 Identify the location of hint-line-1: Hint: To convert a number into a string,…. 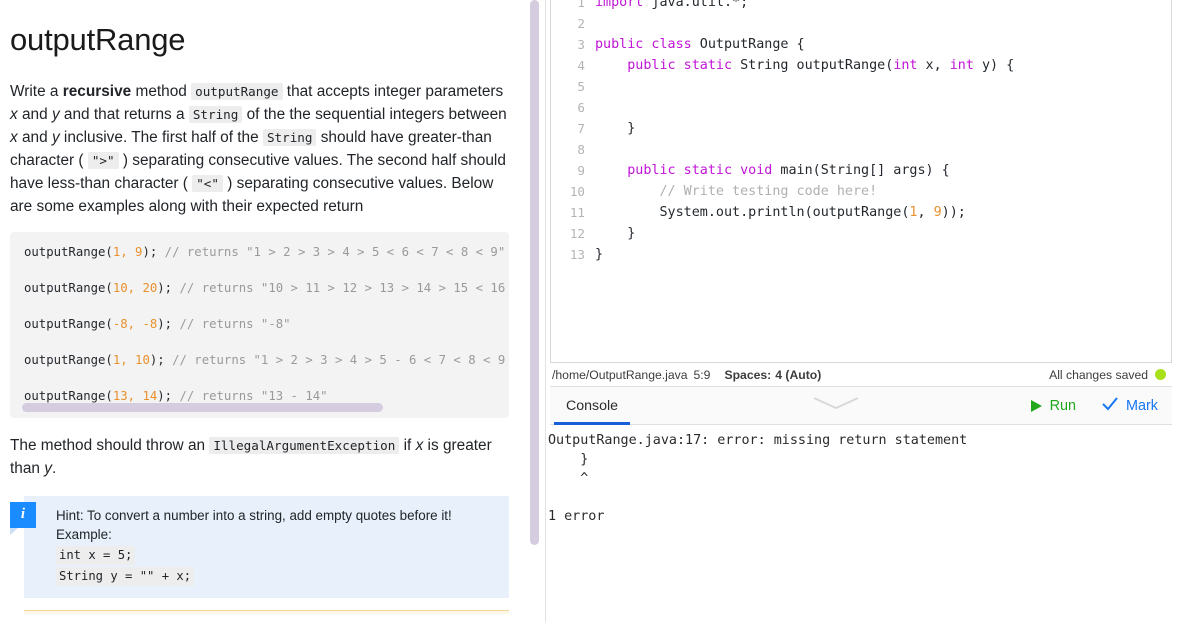
(254, 515).